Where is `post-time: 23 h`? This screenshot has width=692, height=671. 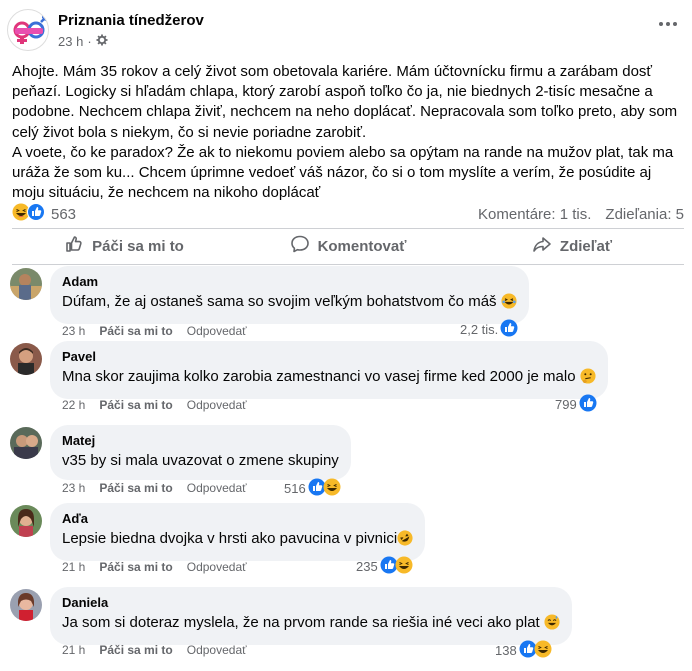
post-time: 23 h is located at coordinates (70, 41).